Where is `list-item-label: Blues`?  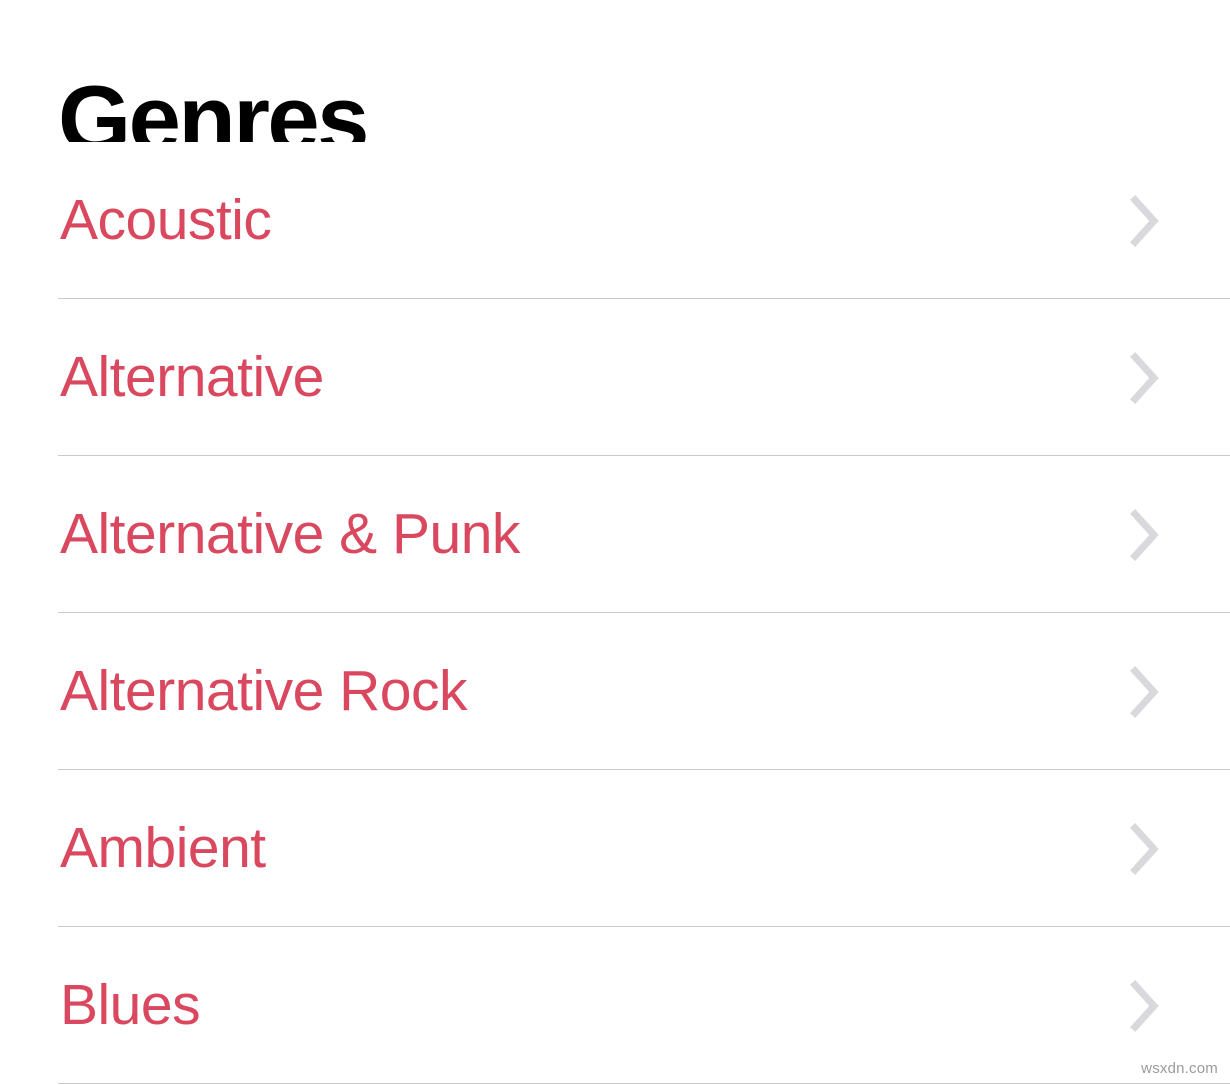 list-item-label: Blues is located at coordinates (130, 1005).